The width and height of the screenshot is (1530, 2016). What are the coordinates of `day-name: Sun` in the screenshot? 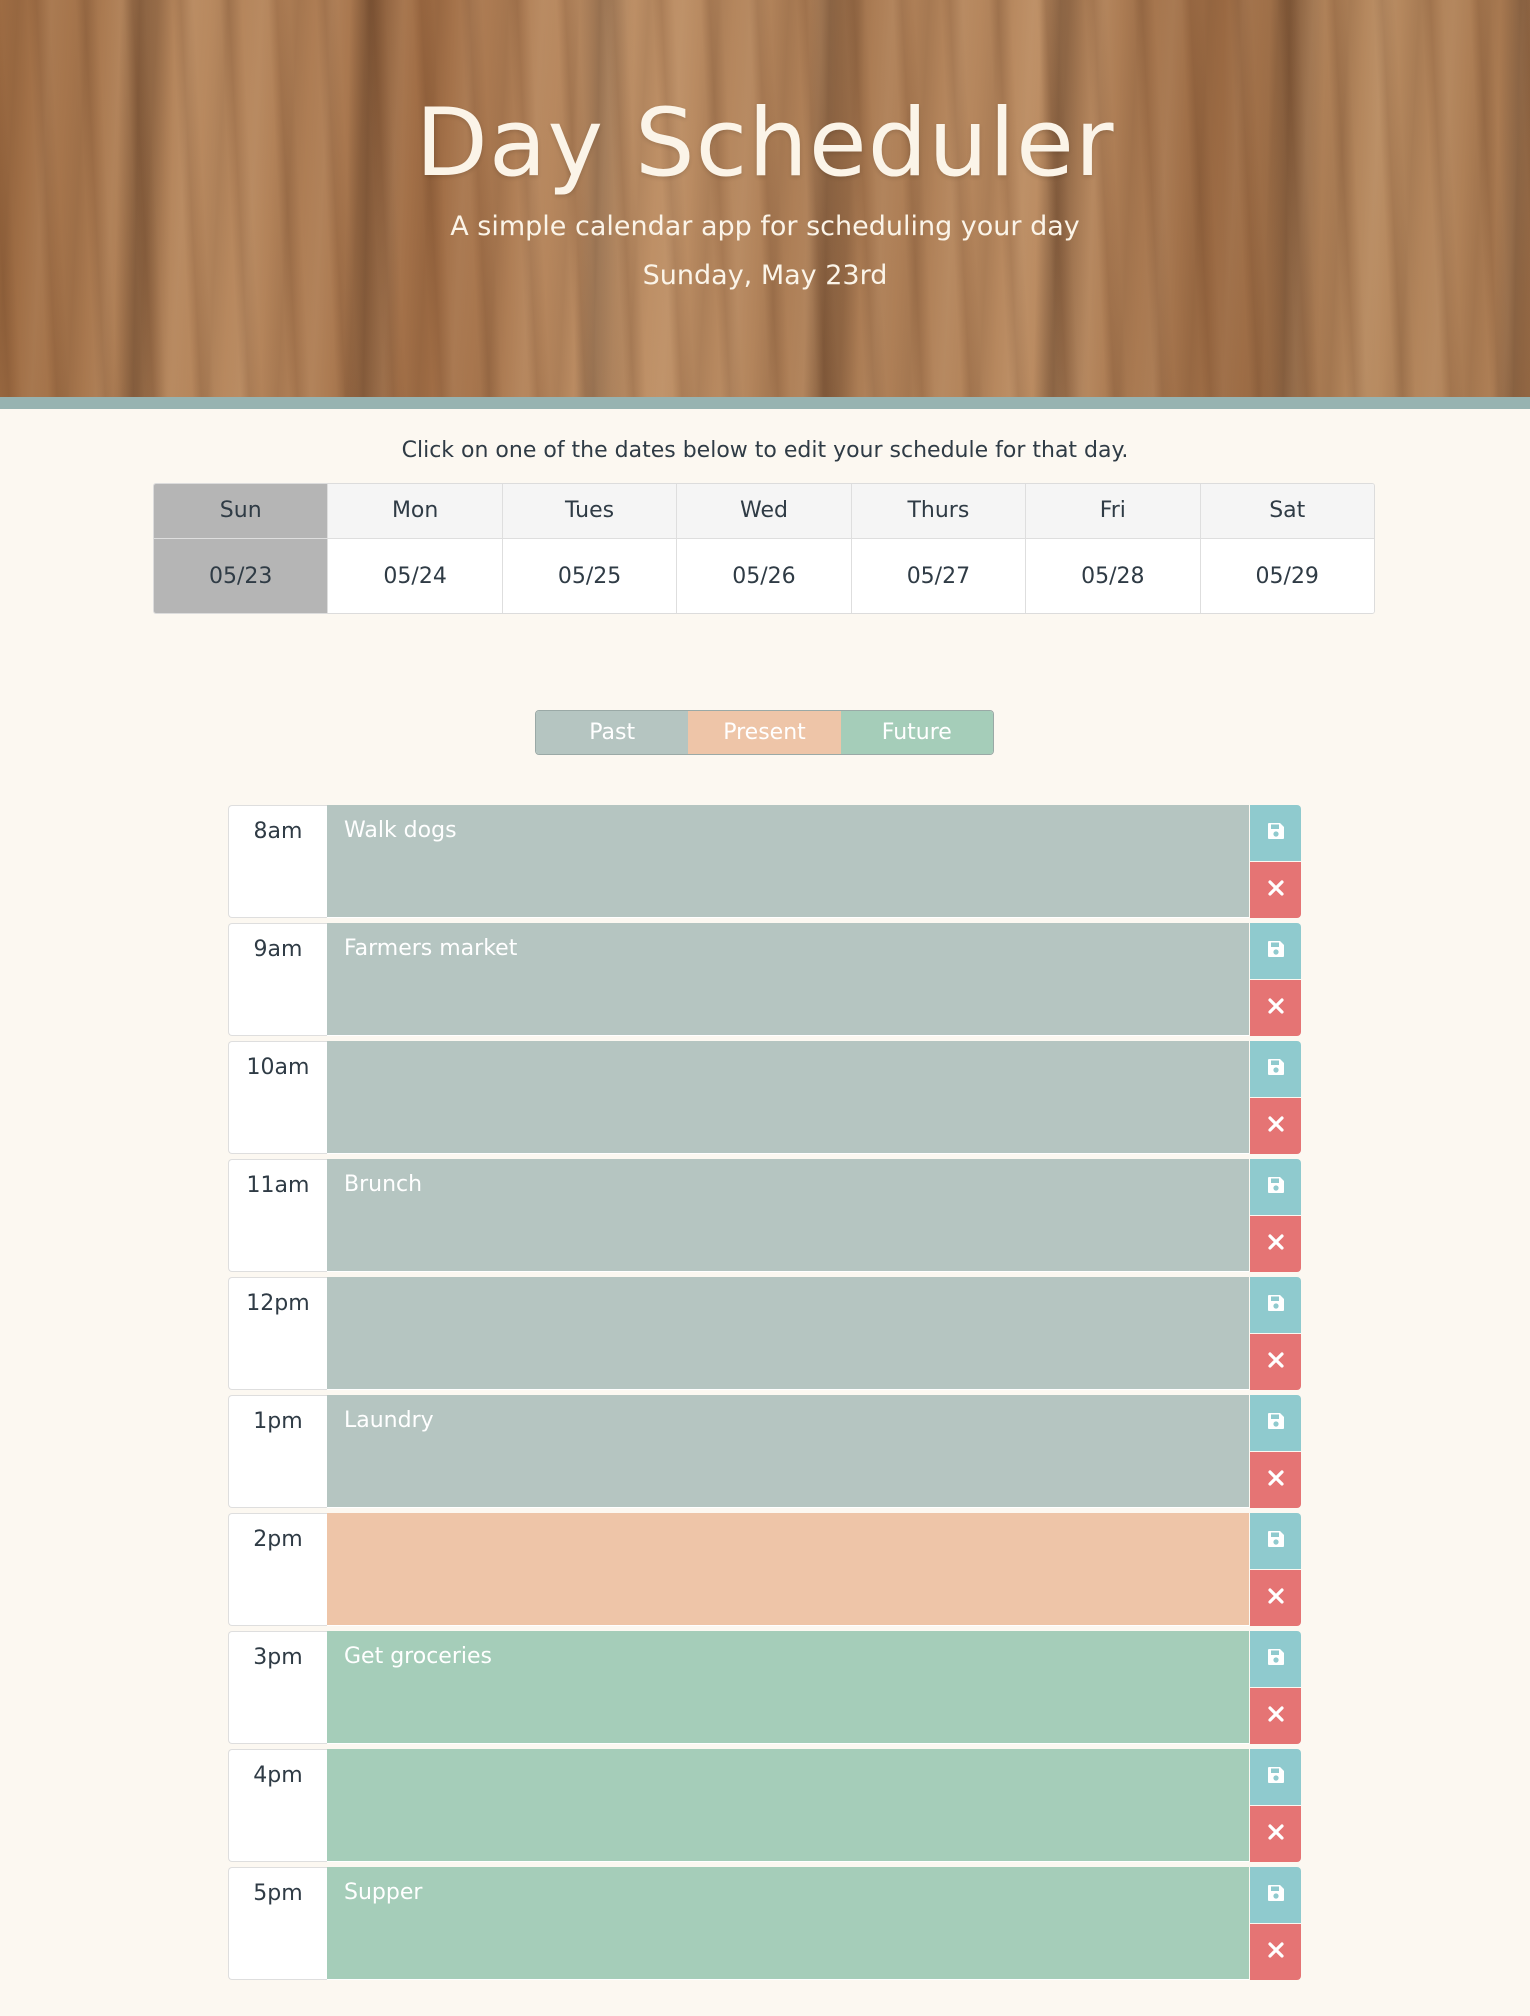 It's located at (241, 511).